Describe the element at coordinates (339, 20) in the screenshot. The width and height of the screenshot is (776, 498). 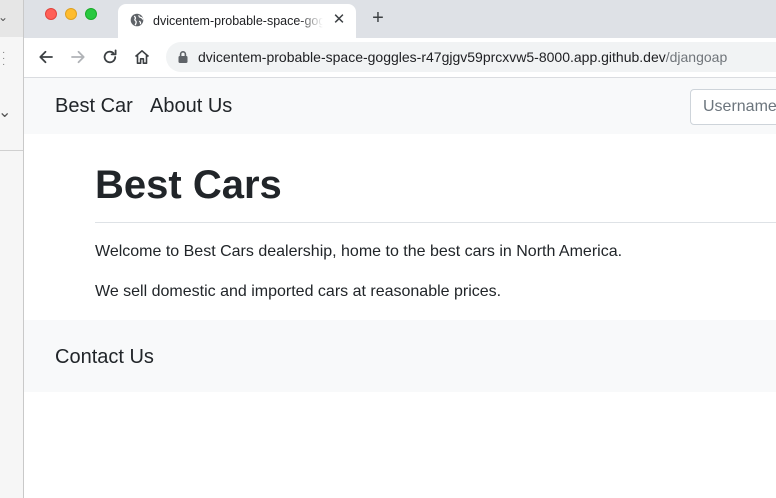
I see `close-tab-icon: ✕` at that location.